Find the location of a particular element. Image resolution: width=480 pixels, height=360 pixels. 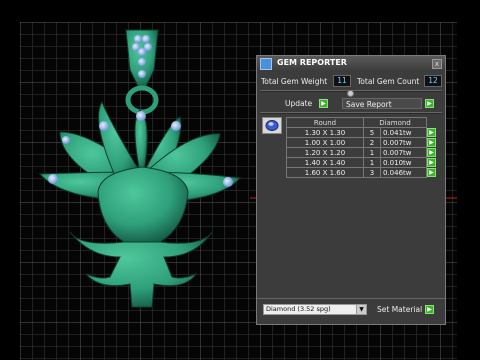

app-icon is located at coordinates (266, 64).